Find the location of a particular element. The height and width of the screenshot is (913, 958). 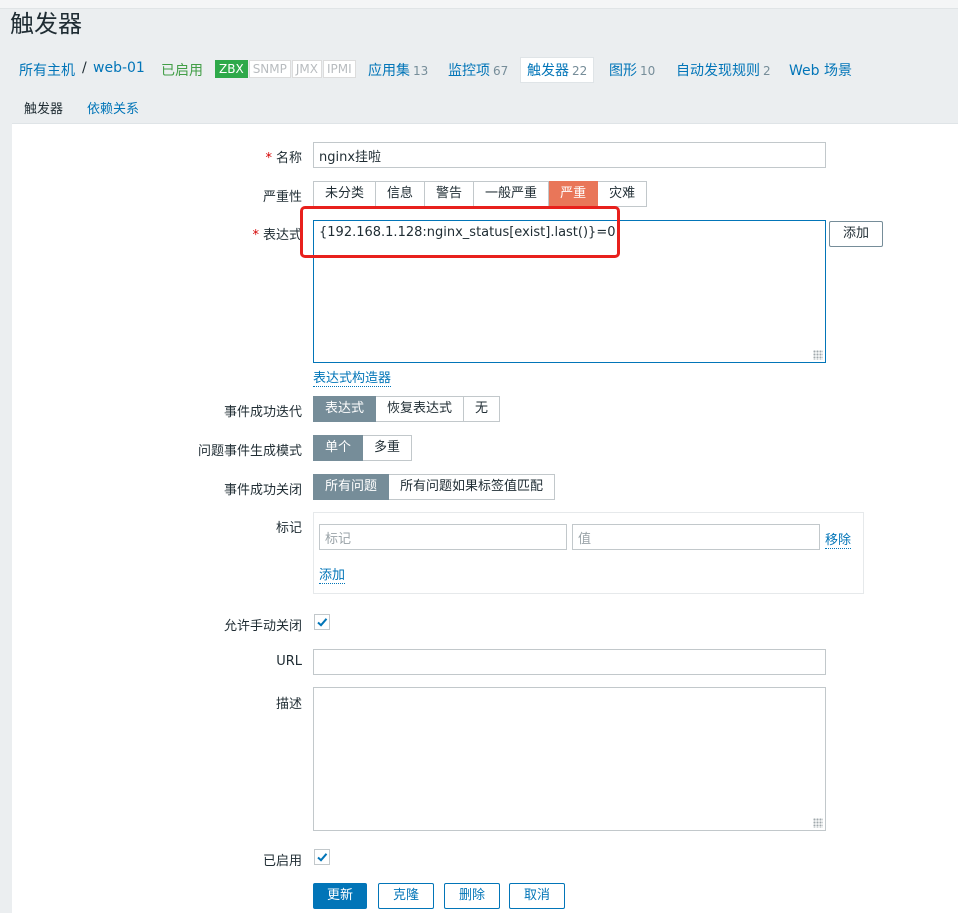

expression-label: * 表达式 is located at coordinates (277, 233).